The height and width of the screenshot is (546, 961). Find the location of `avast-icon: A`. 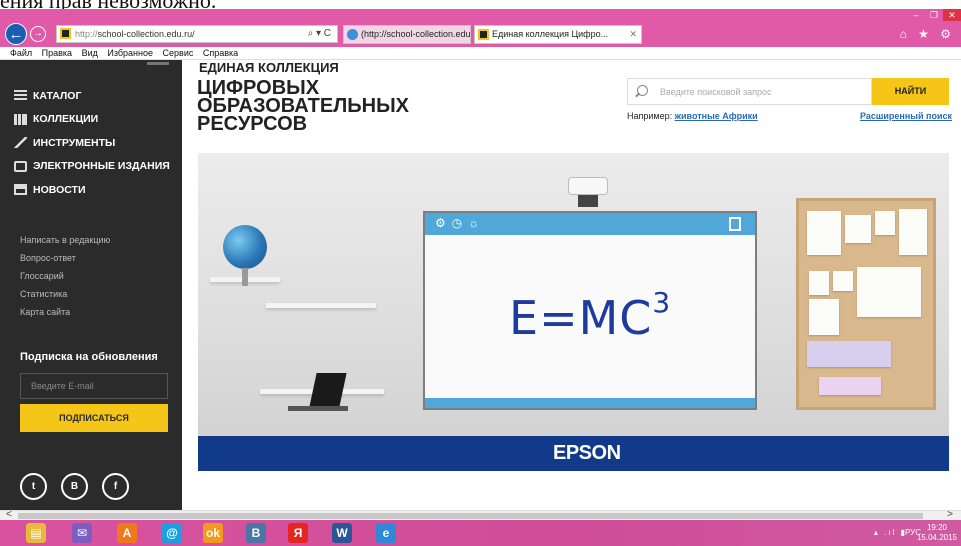

avast-icon: A is located at coordinates (127, 533).